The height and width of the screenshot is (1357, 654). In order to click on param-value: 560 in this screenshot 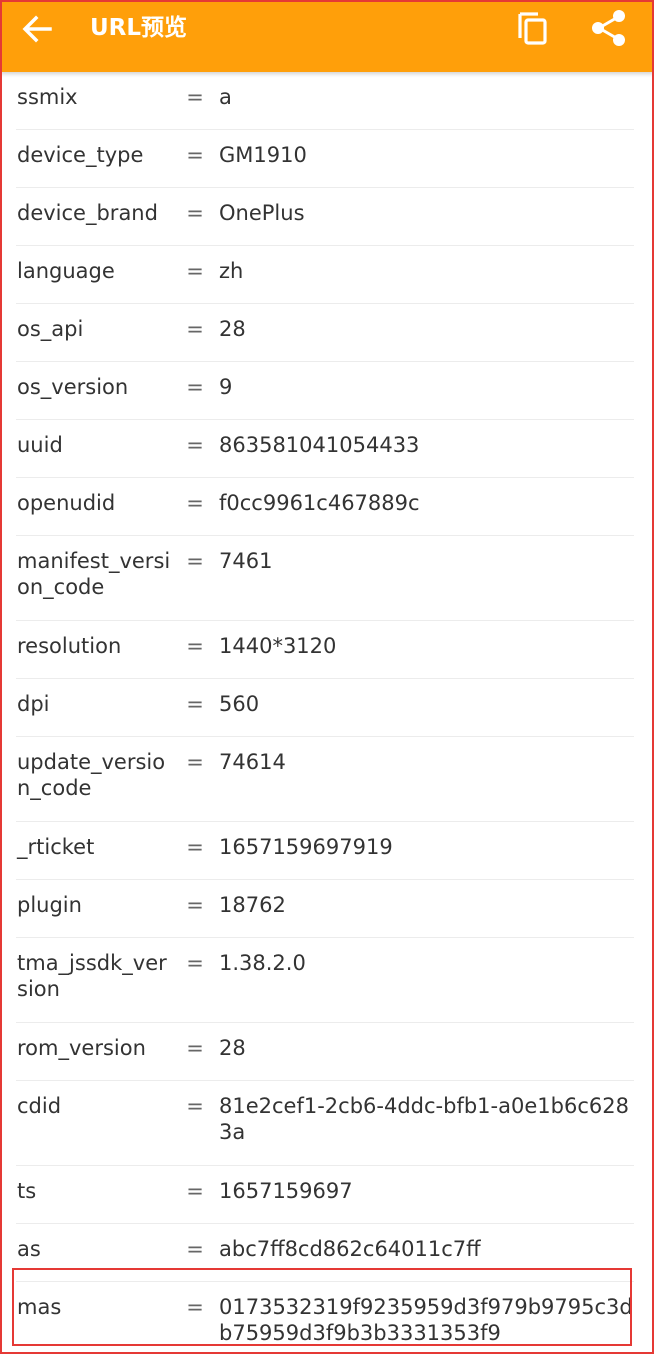, I will do `click(239, 704)`.